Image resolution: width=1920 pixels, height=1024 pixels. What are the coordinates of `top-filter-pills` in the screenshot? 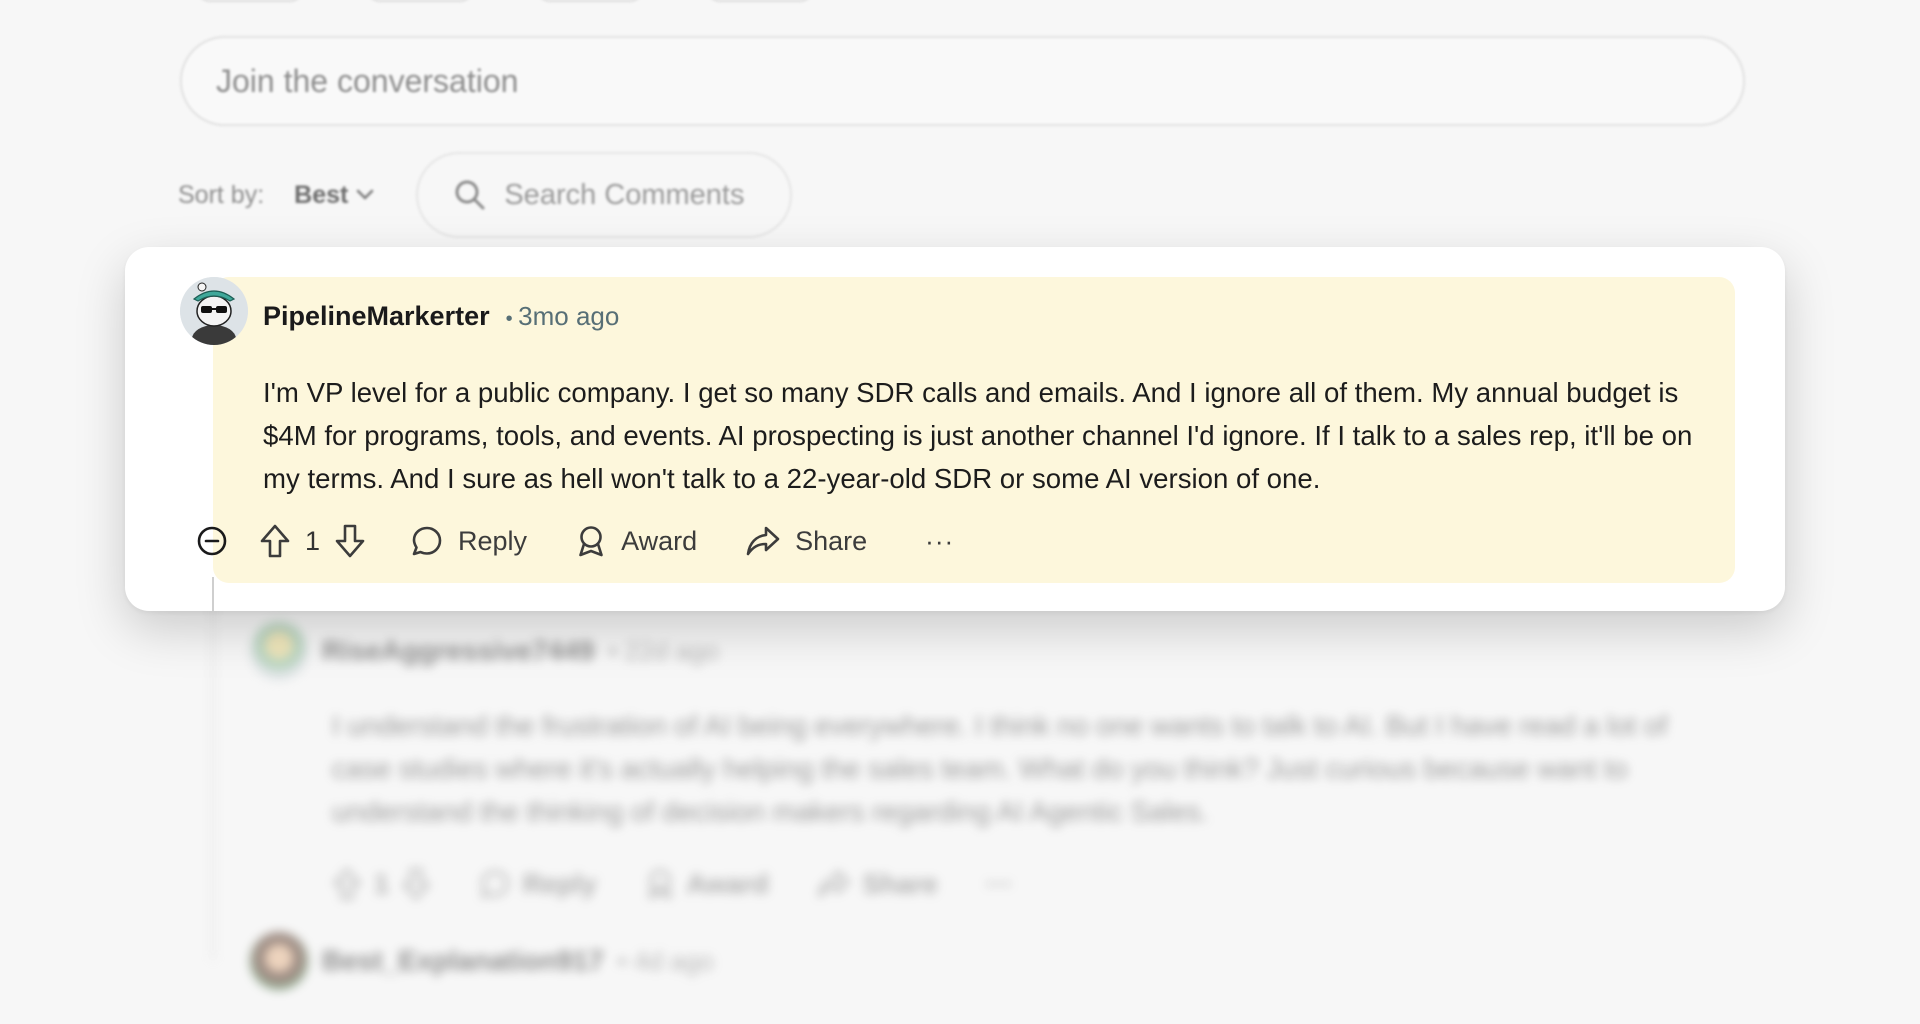 It's located at (505, 1).